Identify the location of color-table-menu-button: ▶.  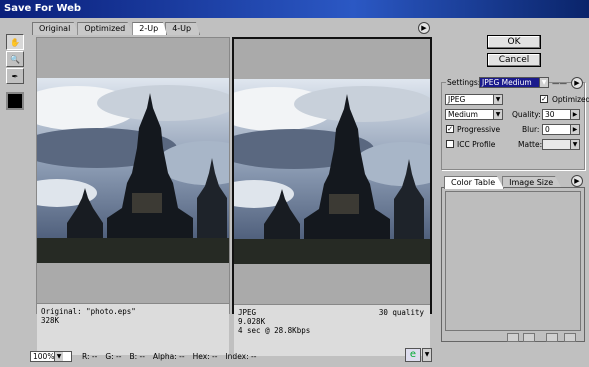
(577, 181).